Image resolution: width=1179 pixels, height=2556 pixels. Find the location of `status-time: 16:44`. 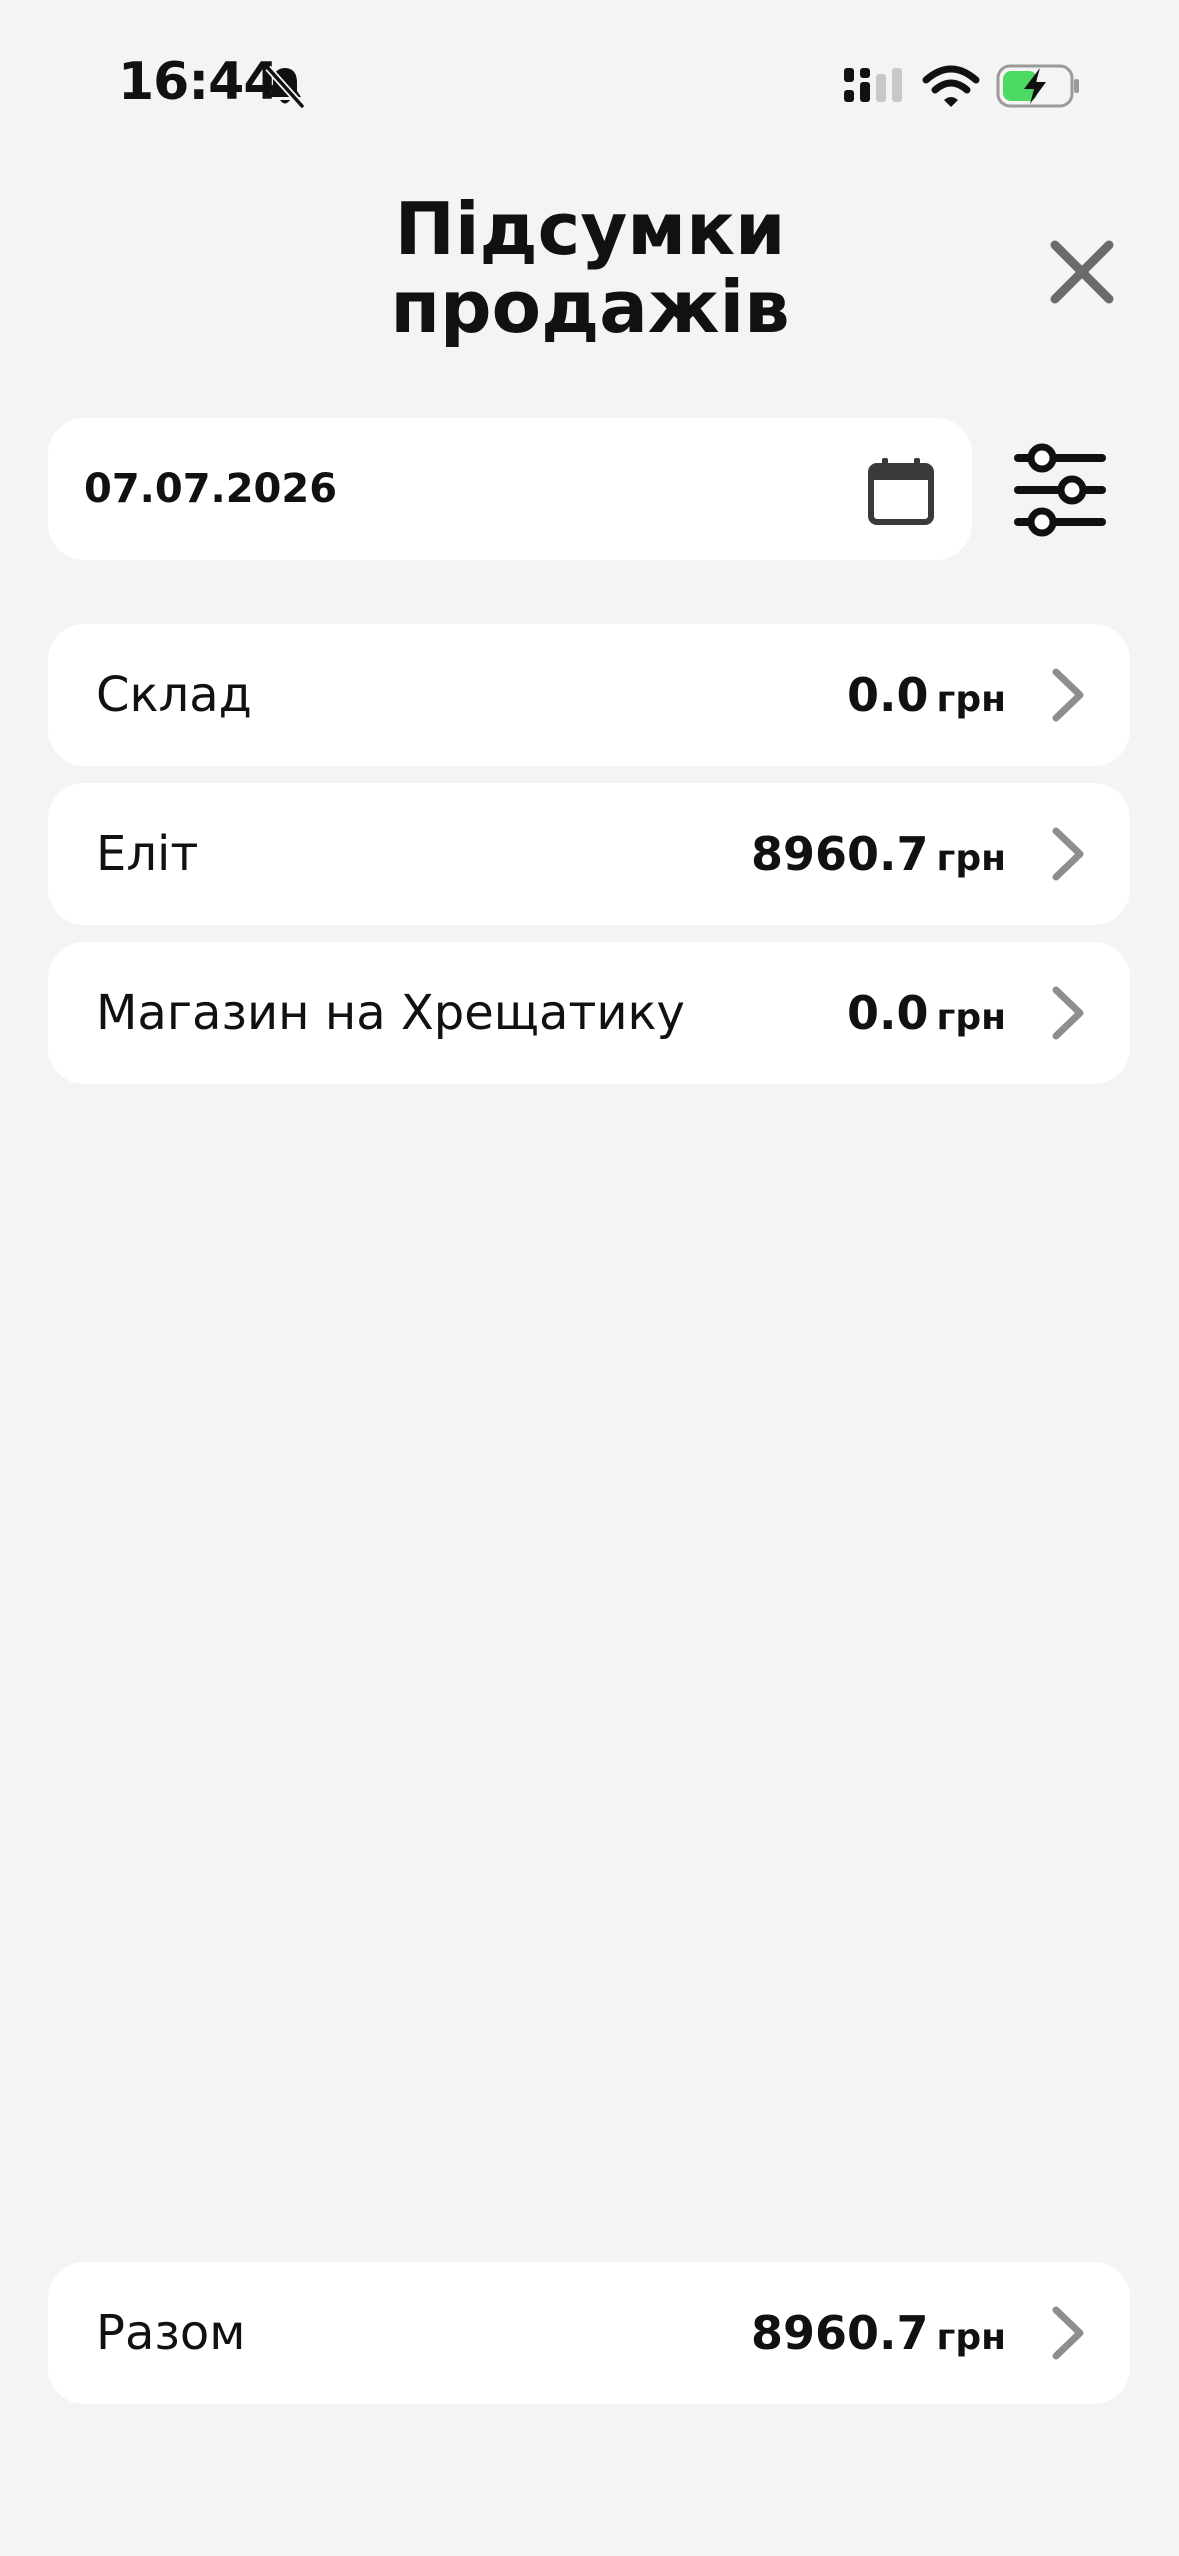

status-time: 16:44 is located at coordinates (199, 82).